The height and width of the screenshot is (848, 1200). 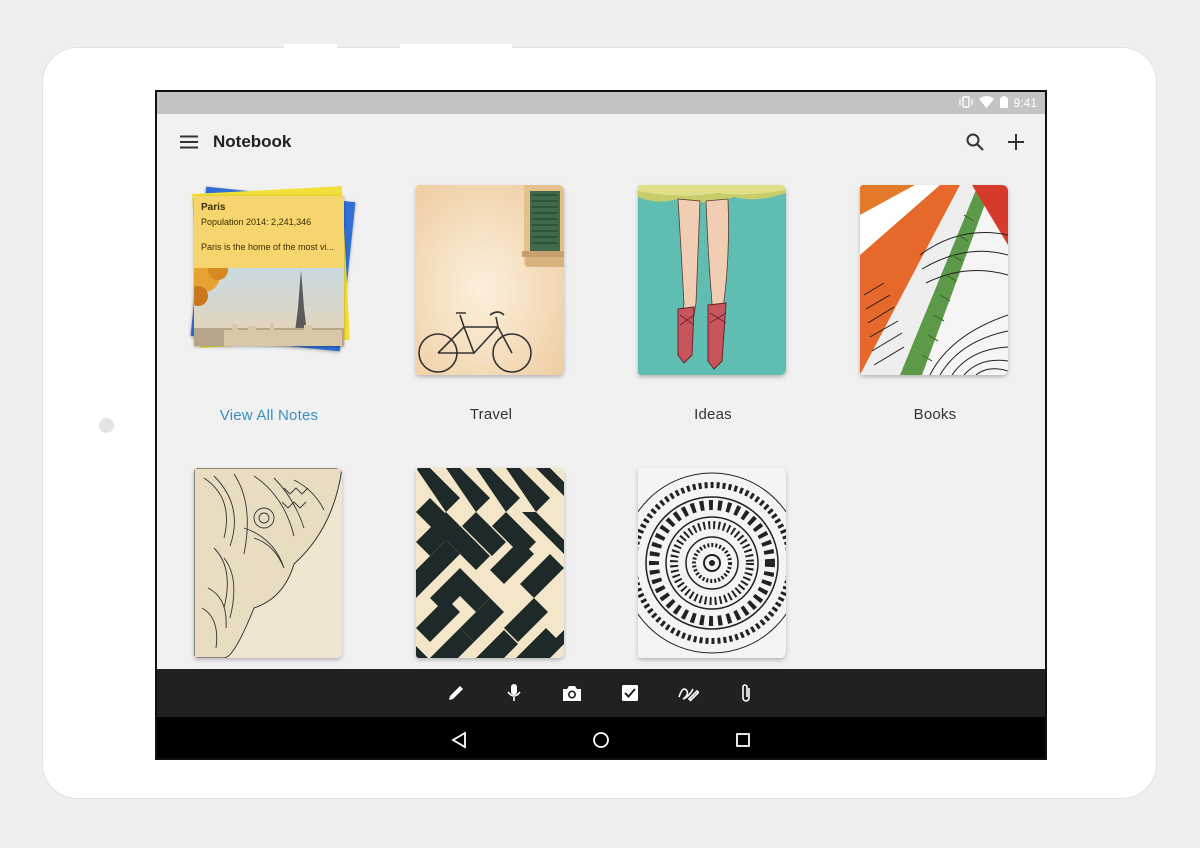 What do you see at coordinates (743, 740) in the screenshot?
I see `recents-icon` at bounding box center [743, 740].